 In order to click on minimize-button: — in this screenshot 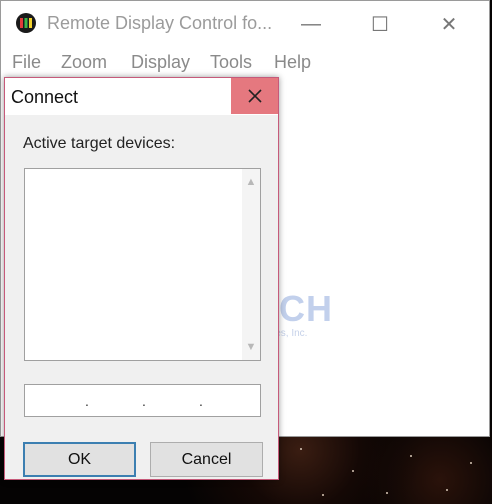, I will do `click(311, 24)`.